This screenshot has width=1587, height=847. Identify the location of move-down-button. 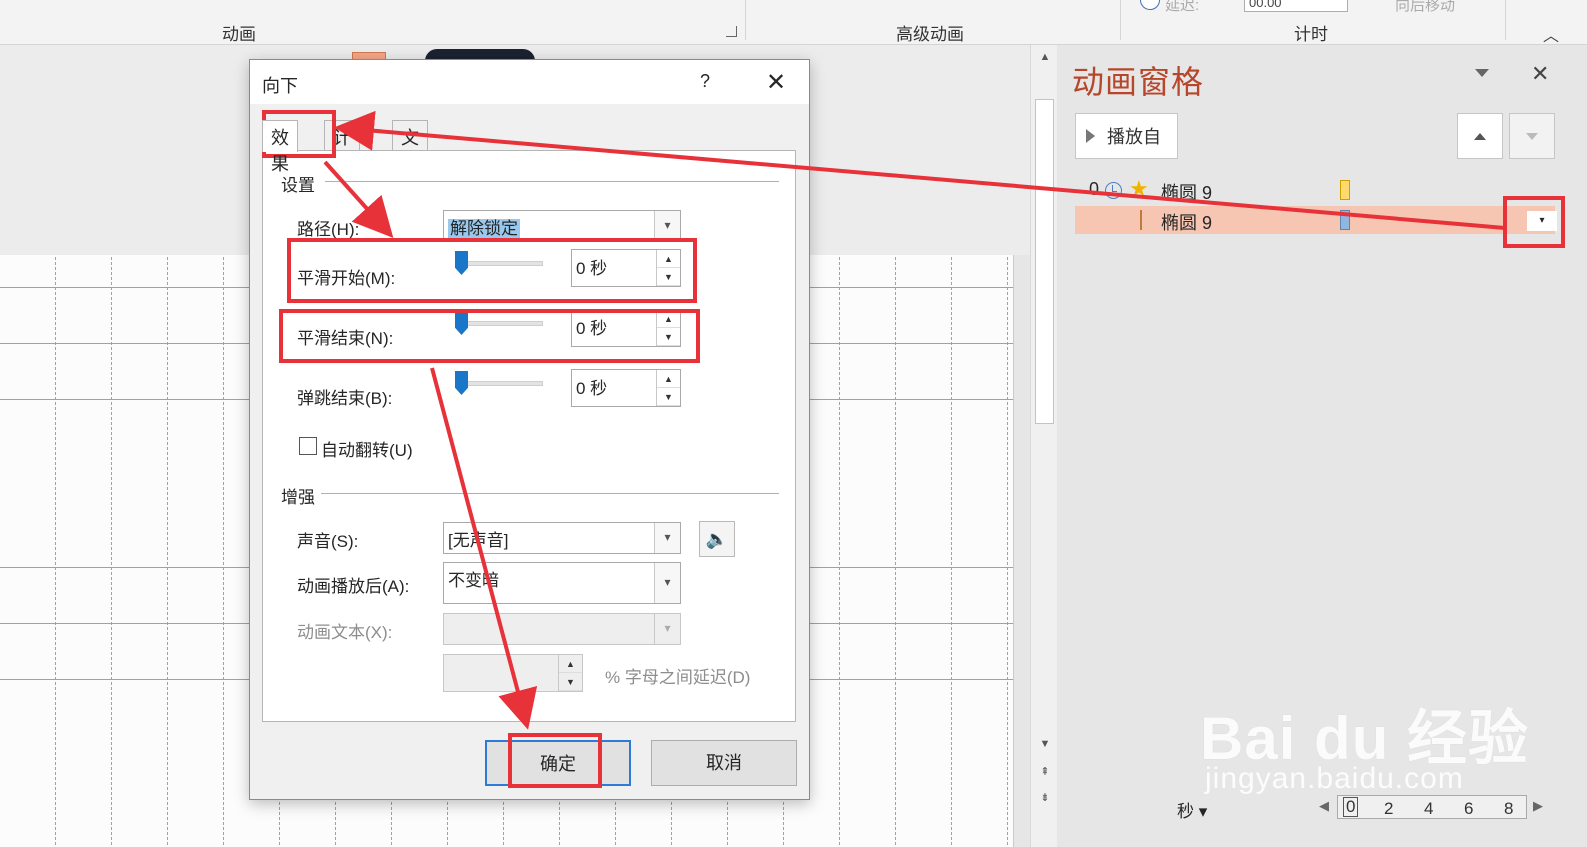
(1532, 136).